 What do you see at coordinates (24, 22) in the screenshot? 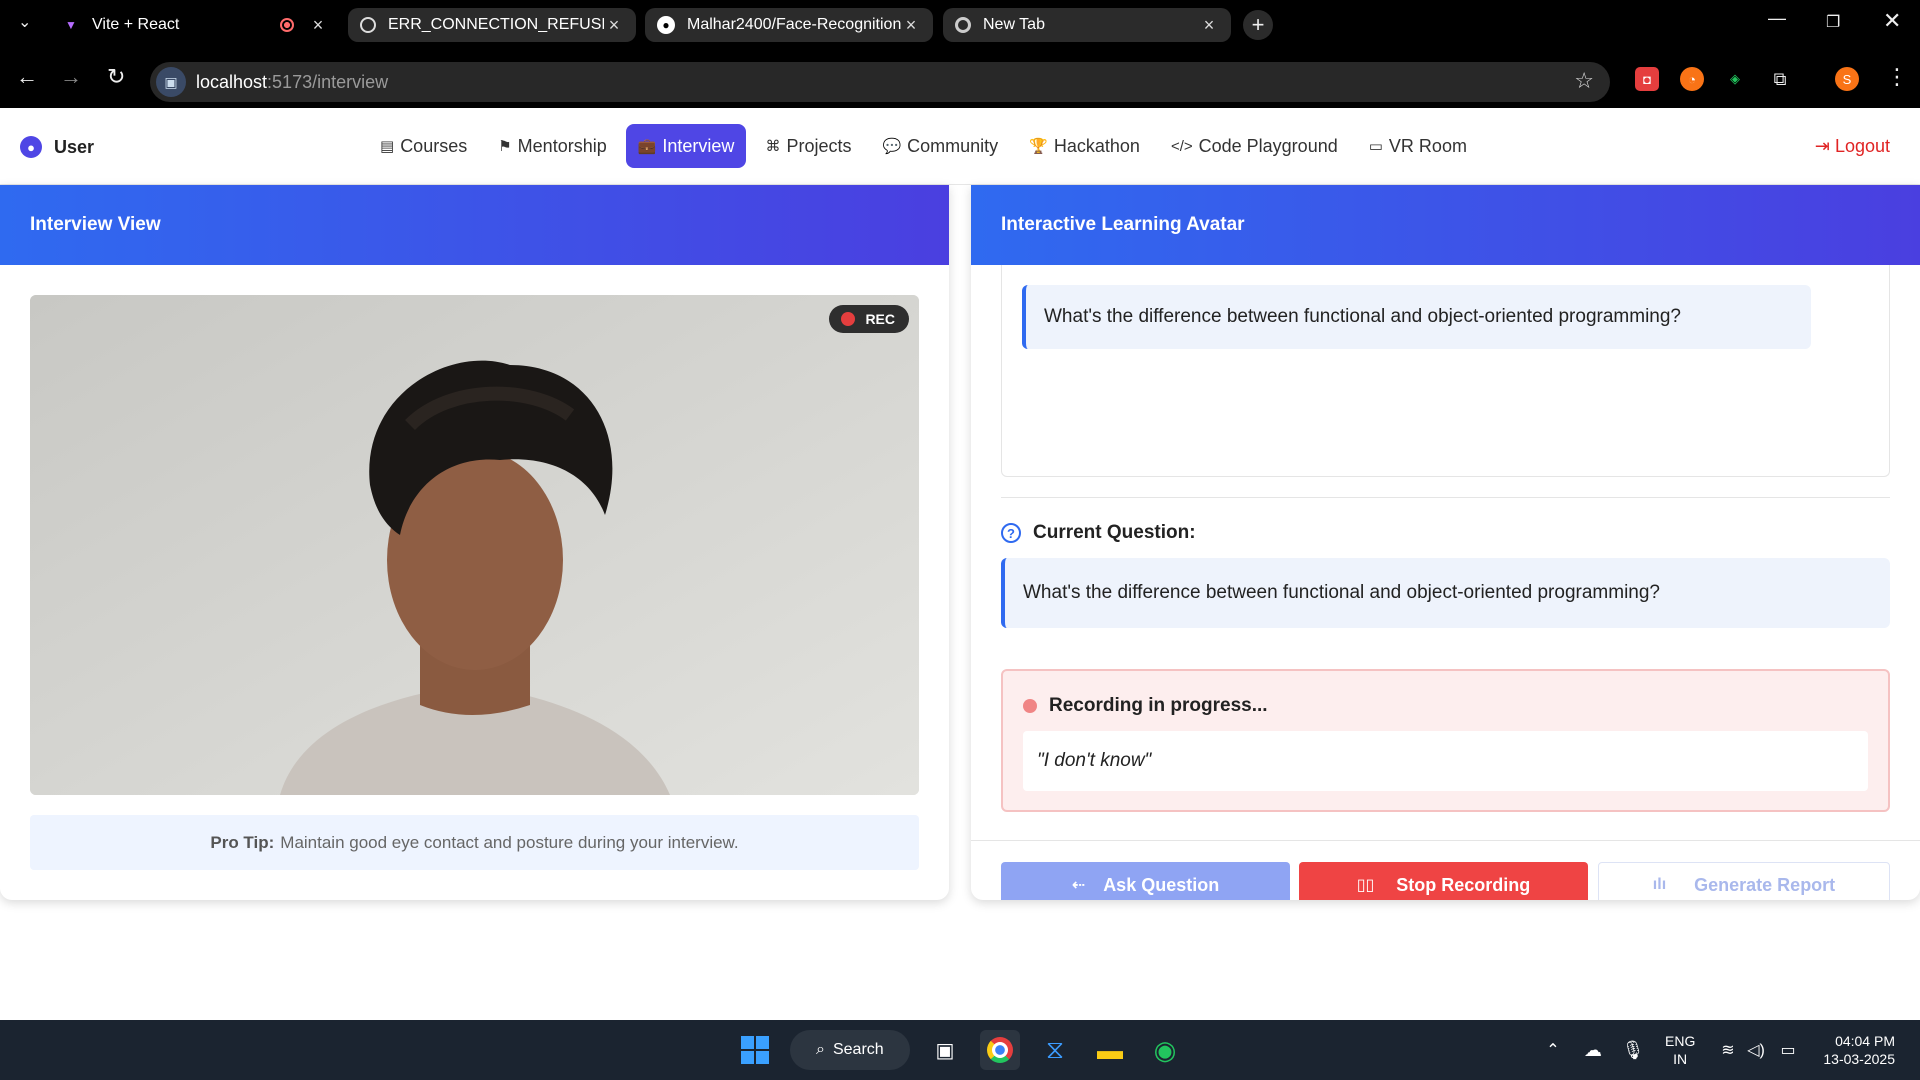
I see `tab-list-chevron-icon: ⌄` at bounding box center [24, 22].